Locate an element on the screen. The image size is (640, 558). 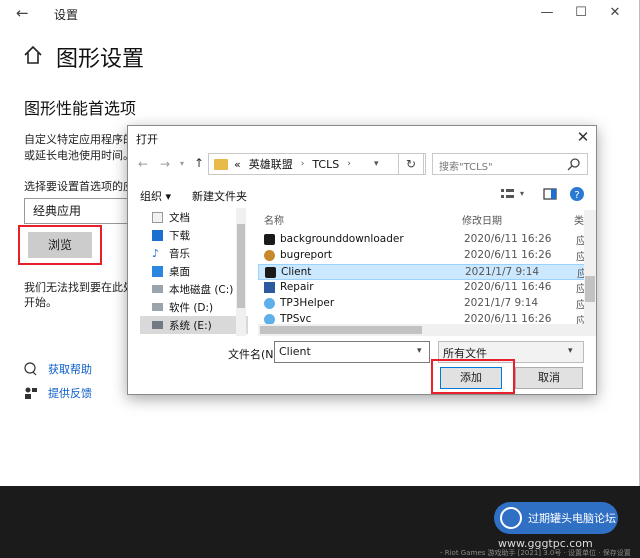
warning-text: 我们无法找到要在此处 is located at coordinates (79, 287).